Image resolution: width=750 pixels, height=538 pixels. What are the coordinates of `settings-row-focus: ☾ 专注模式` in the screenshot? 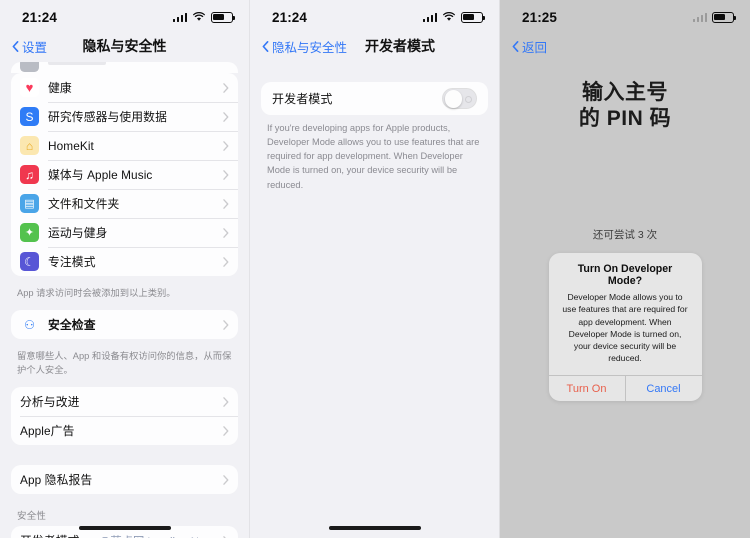 It's located at (124, 261).